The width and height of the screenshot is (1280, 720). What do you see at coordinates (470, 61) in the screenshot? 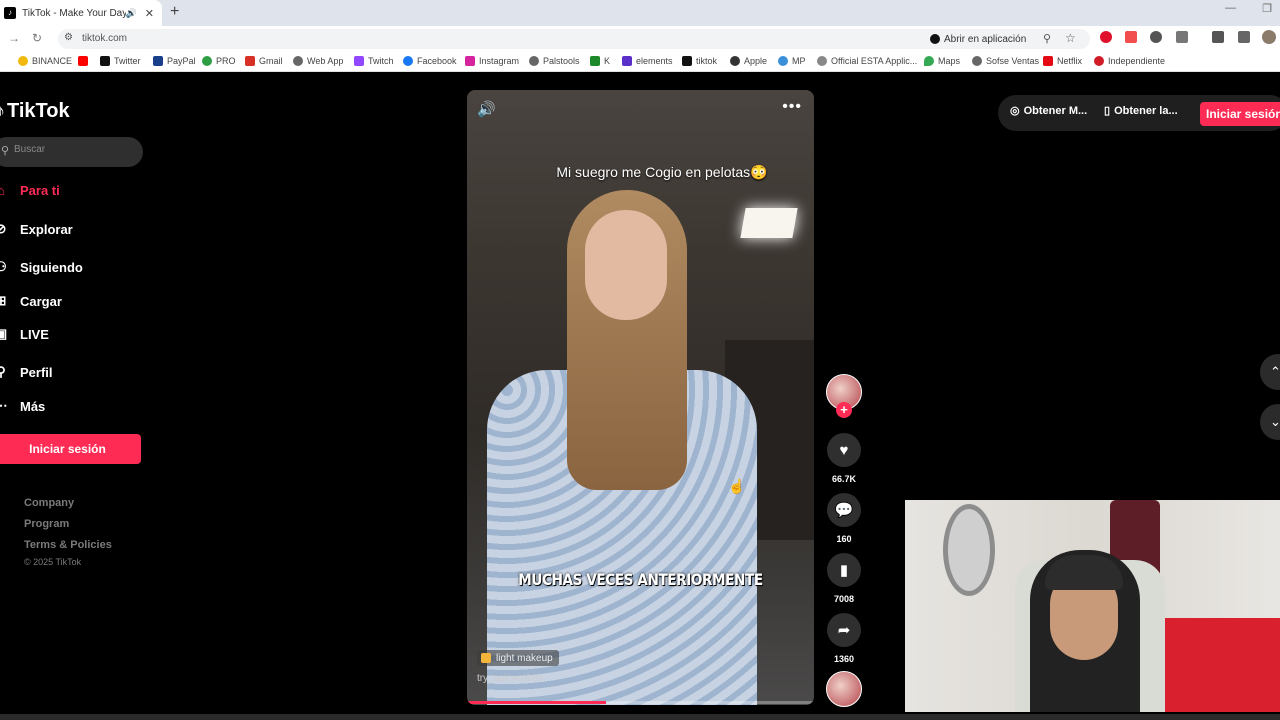
I see `instagram-icon` at bounding box center [470, 61].